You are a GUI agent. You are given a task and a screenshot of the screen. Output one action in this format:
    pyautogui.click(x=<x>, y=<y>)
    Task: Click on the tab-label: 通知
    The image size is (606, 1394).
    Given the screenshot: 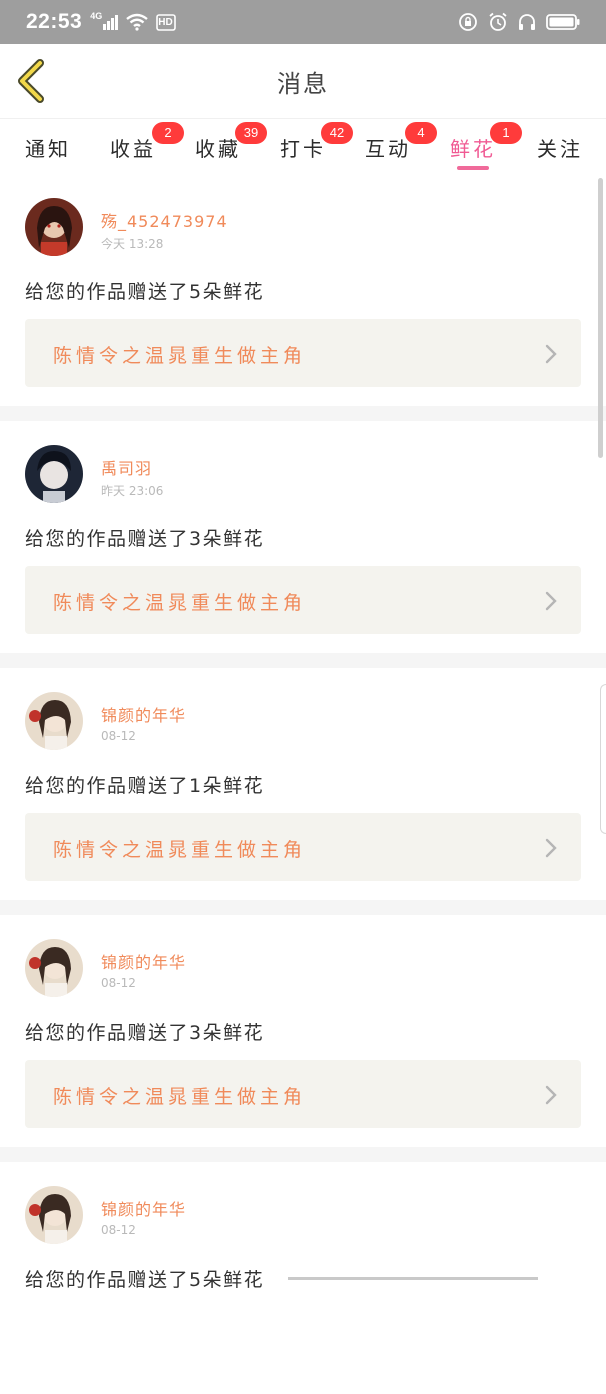 What is the action you would take?
    pyautogui.click(x=48, y=143)
    